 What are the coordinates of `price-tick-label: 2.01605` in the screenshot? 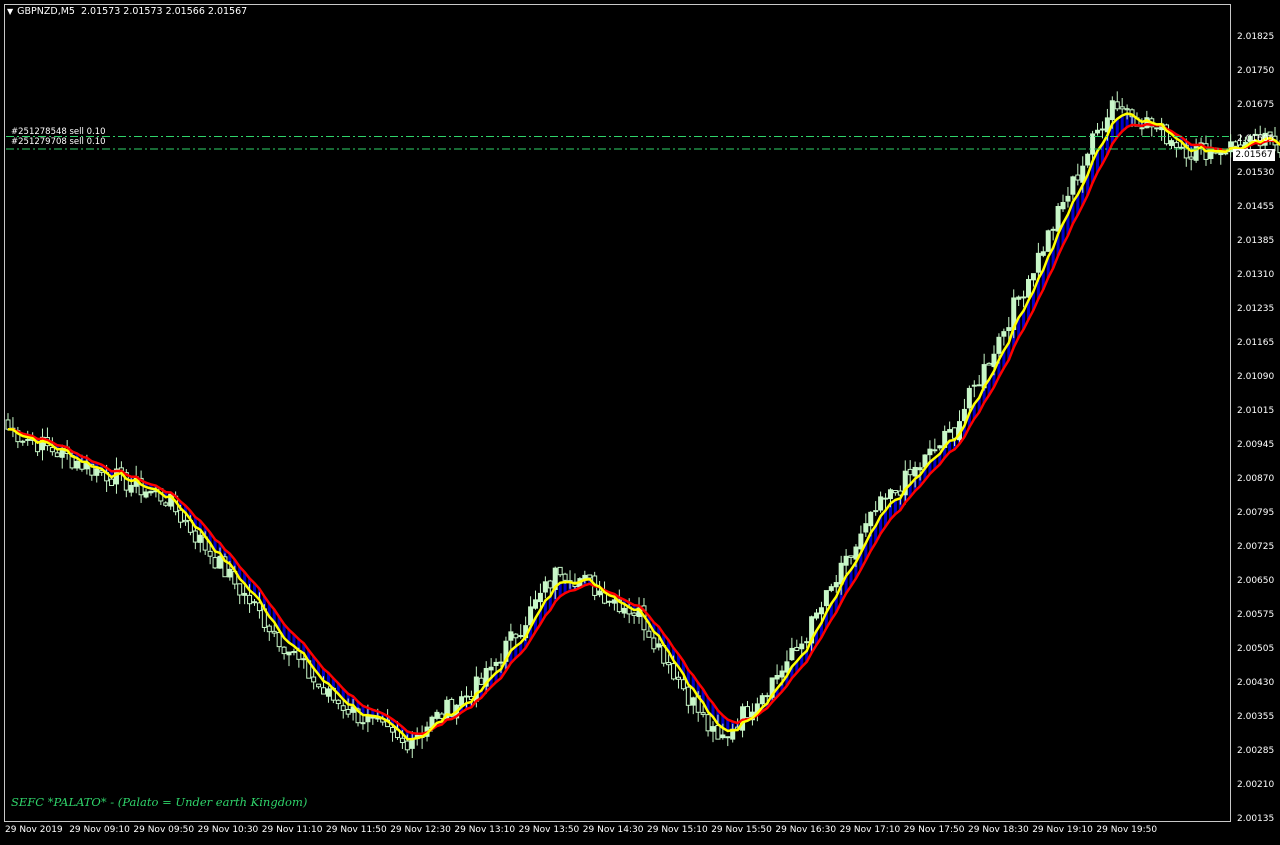 It's located at (1256, 139).